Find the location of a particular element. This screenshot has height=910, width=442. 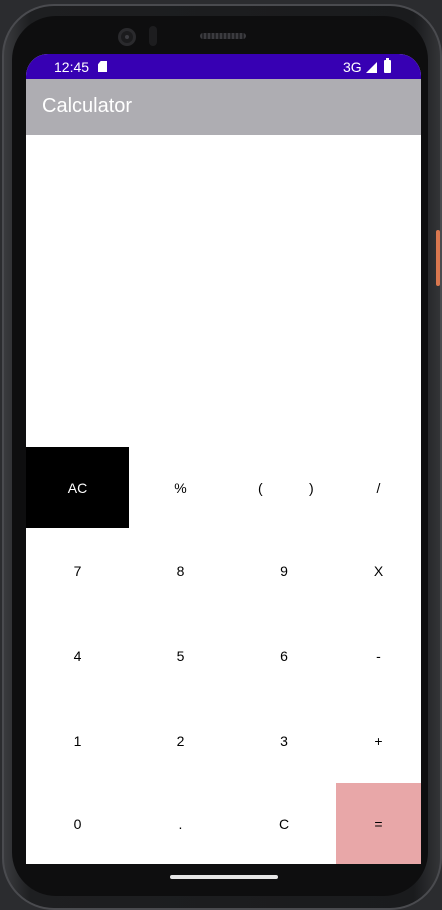

open-paren-label: ( is located at coordinates (260, 488).